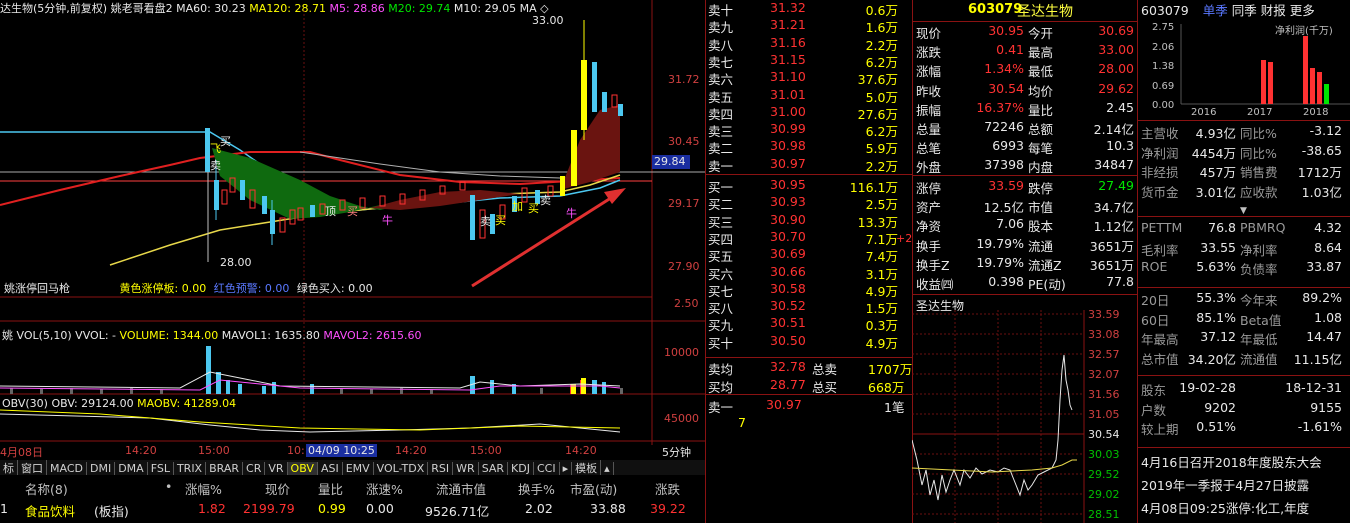 This screenshot has height=523, width=1350. I want to click on ask-row: 卖八 31.16 2.2万, so click(808, 44).